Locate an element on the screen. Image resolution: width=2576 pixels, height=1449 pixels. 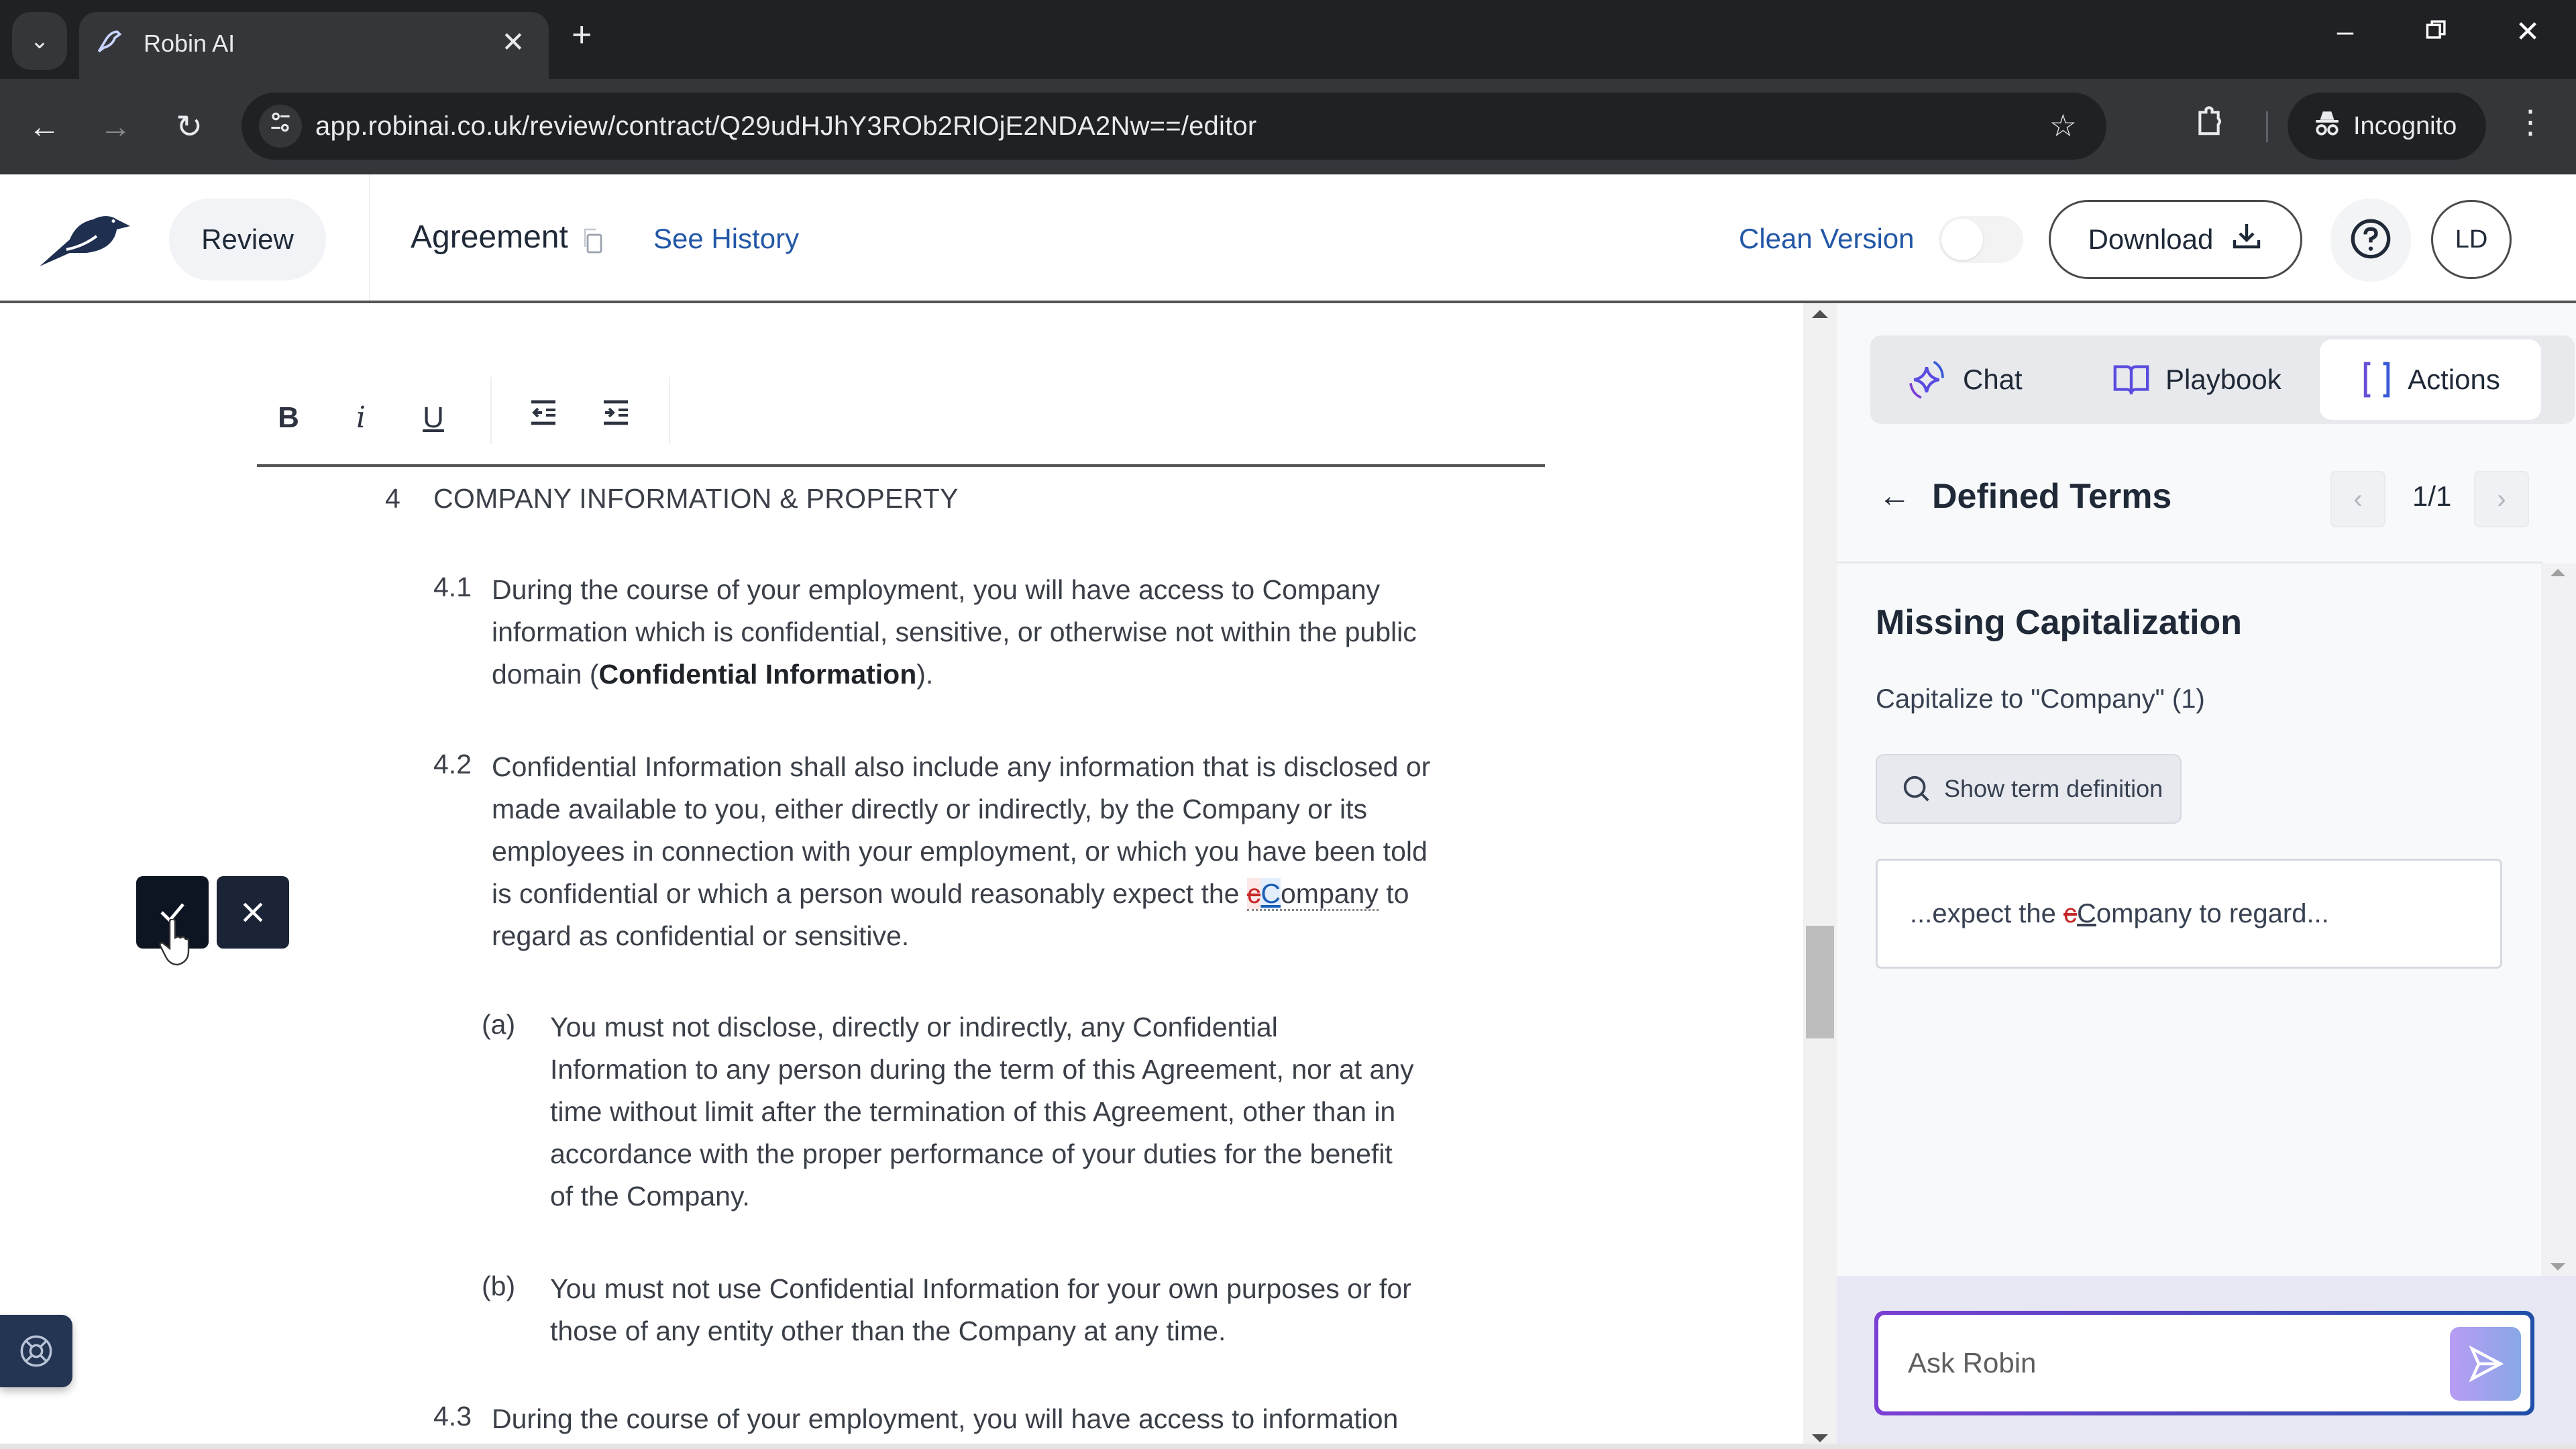
italic-button: i is located at coordinates (360, 417).